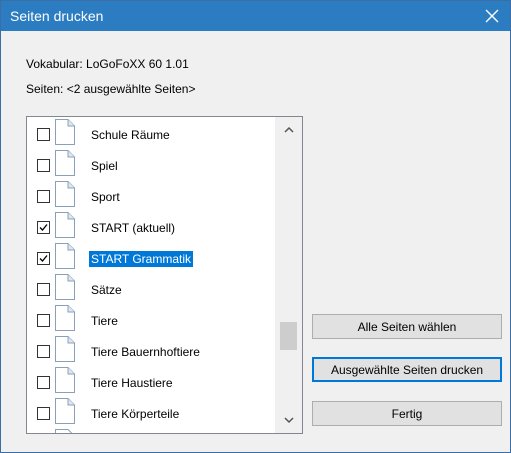 The width and height of the screenshot is (511, 453). I want to click on page-label: Schule Räume, so click(130, 135).